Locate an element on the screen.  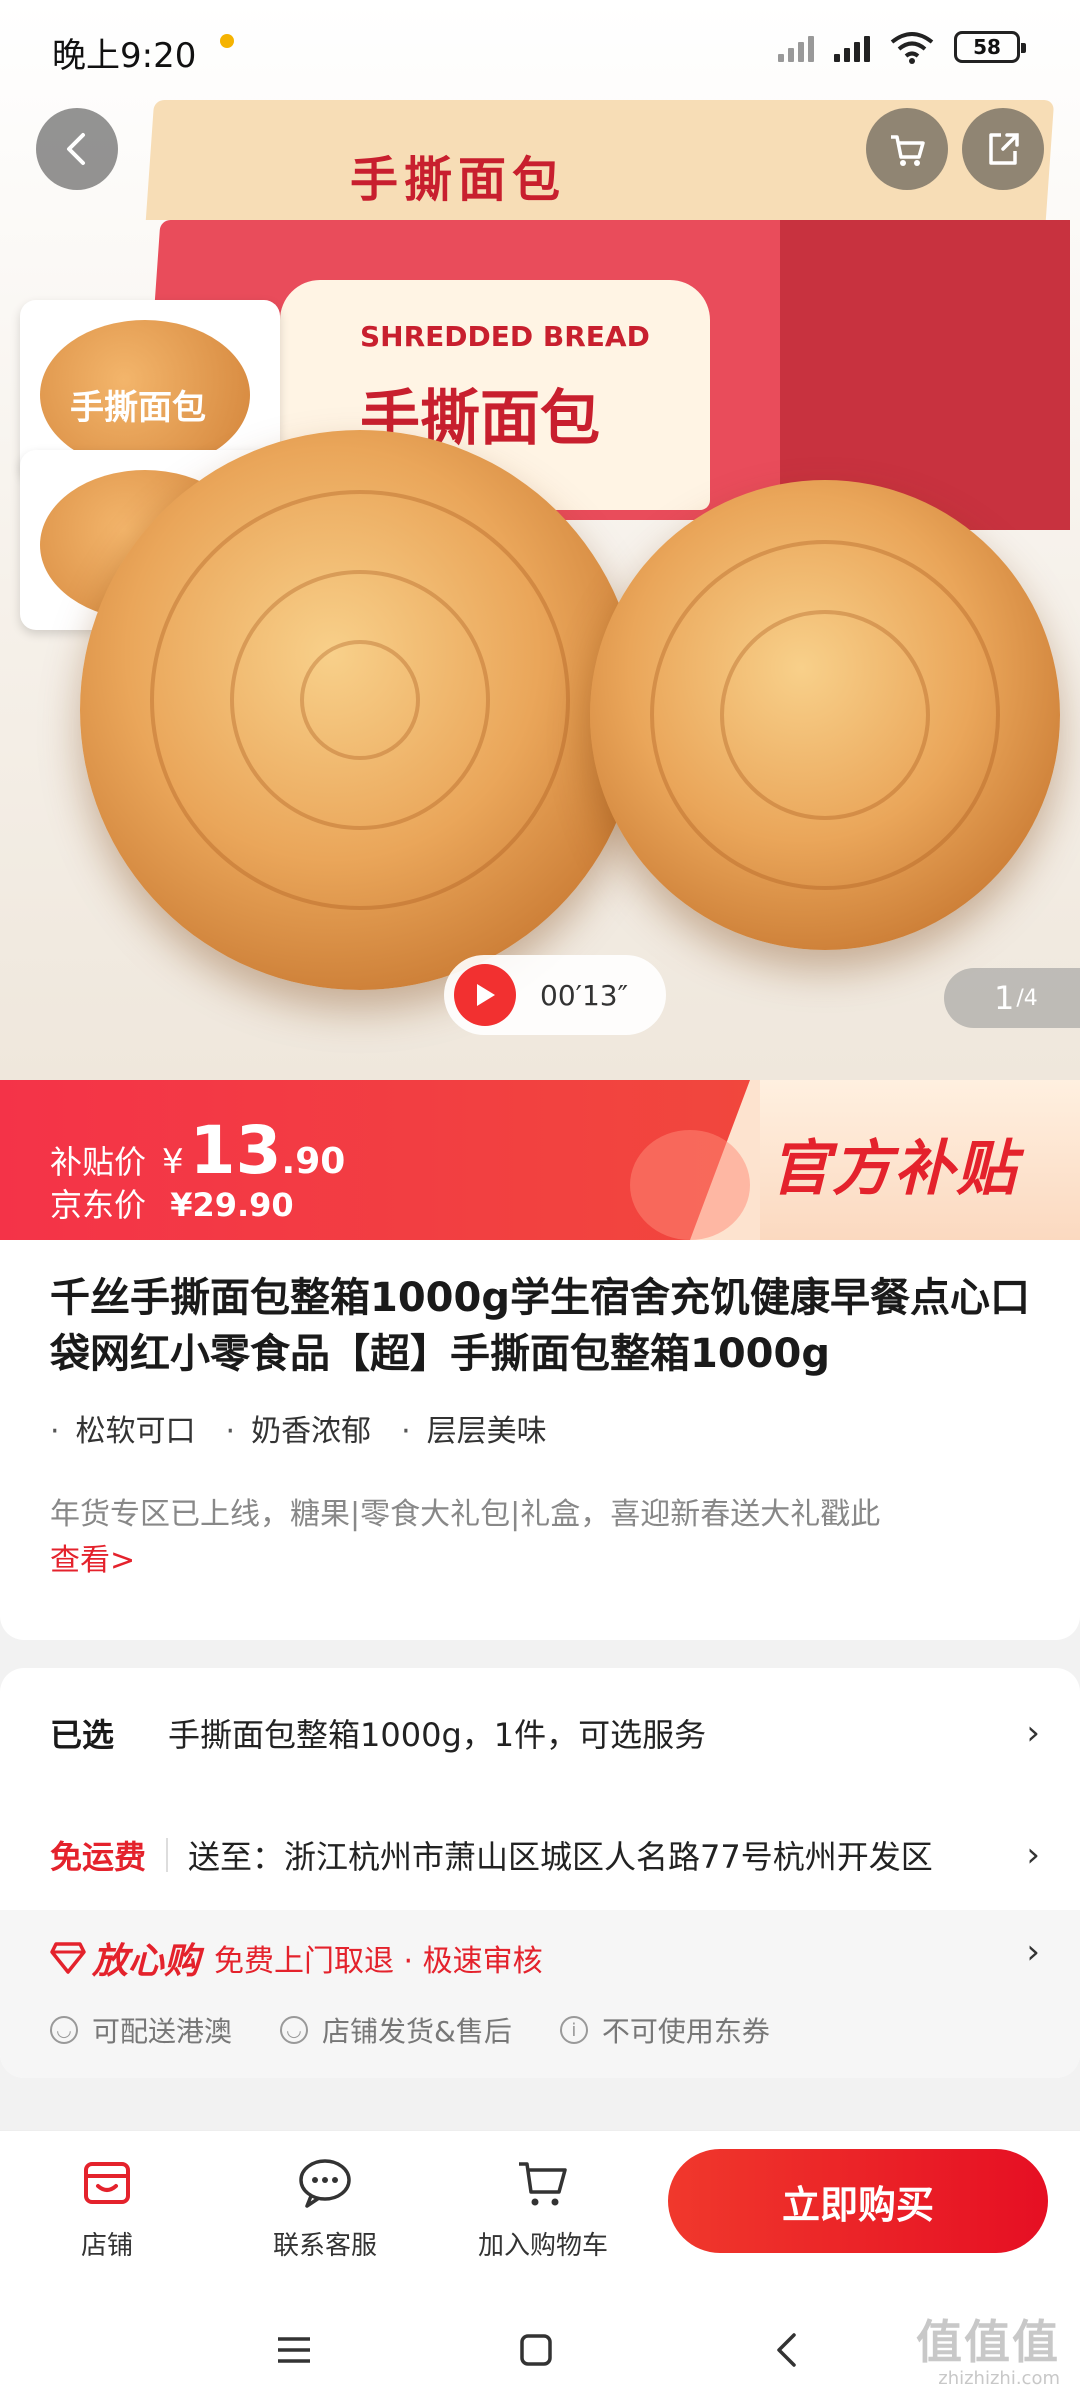
watermark: 值值值 zhizhizhi.com is located at coordinates (988, 2347).